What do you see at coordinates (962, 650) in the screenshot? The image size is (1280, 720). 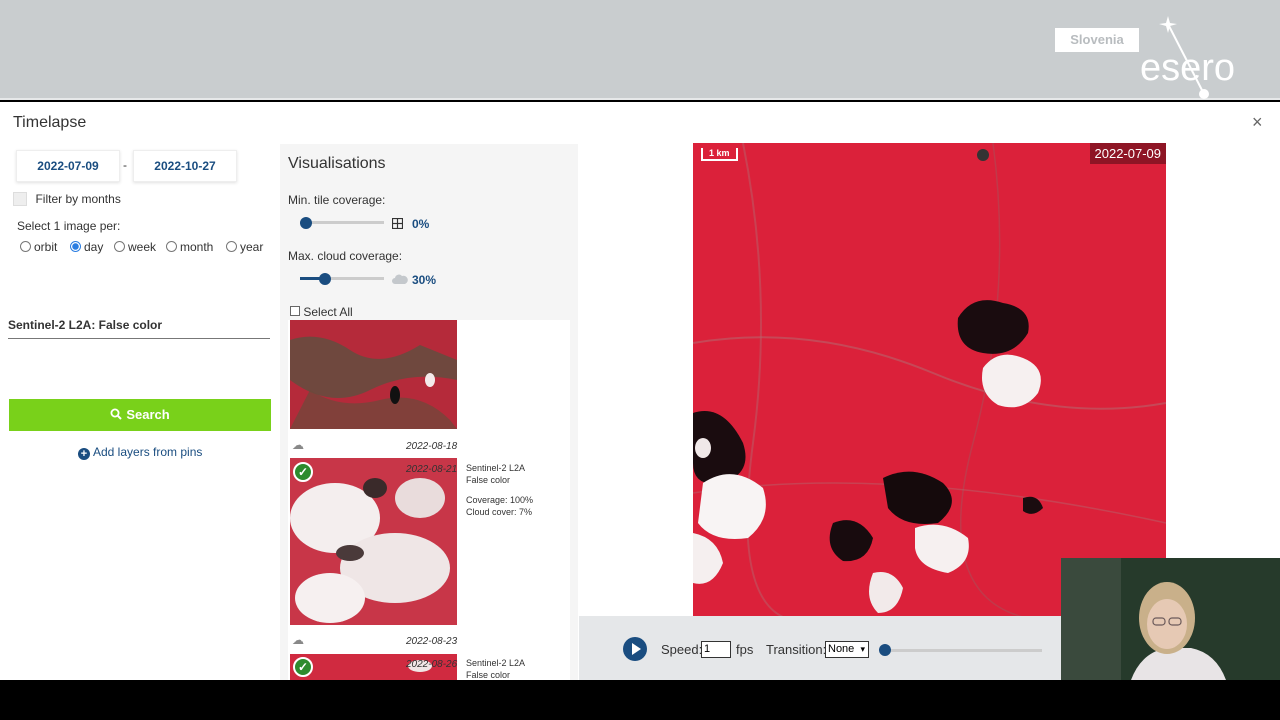 I see `timeline-track` at bounding box center [962, 650].